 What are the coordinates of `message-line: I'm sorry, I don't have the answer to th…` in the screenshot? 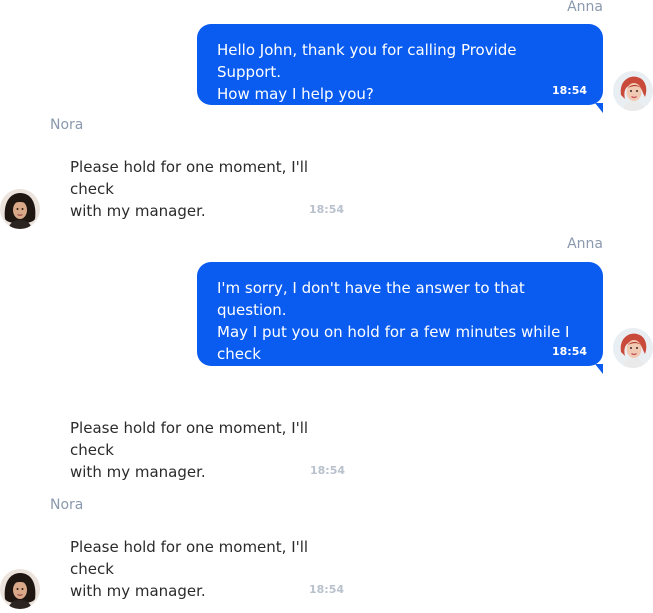 It's located at (371, 299).